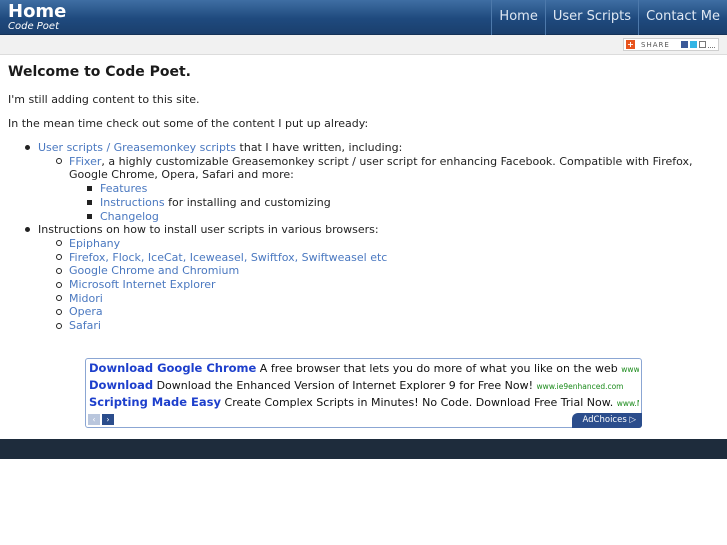 The height and width of the screenshot is (545, 727). Describe the element at coordinates (607, 420) in the screenshot. I see `adchoices-badge: AdChoices ▷` at that location.